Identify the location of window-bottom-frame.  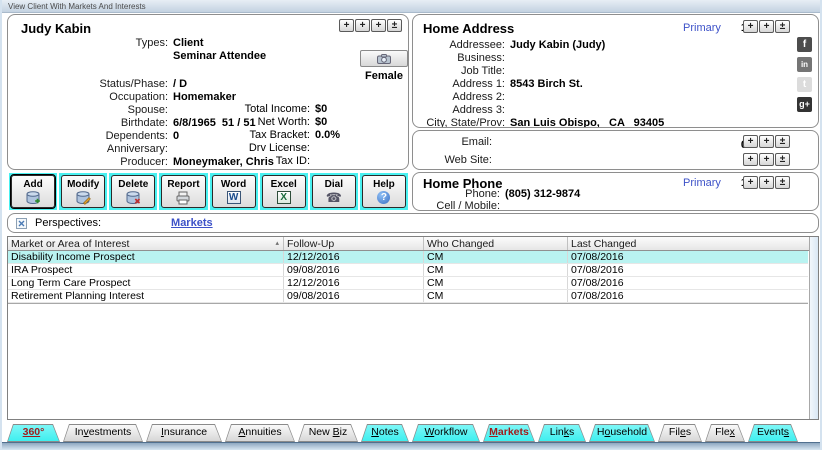
(411, 446).